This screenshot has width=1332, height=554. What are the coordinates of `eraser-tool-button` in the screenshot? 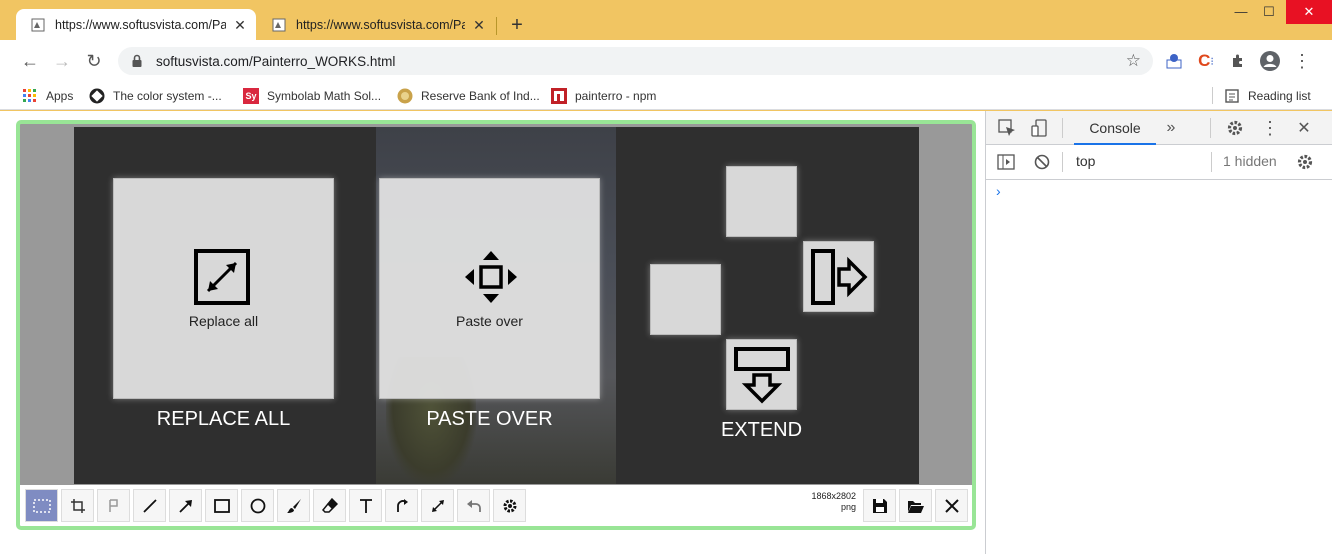 It's located at (329, 505).